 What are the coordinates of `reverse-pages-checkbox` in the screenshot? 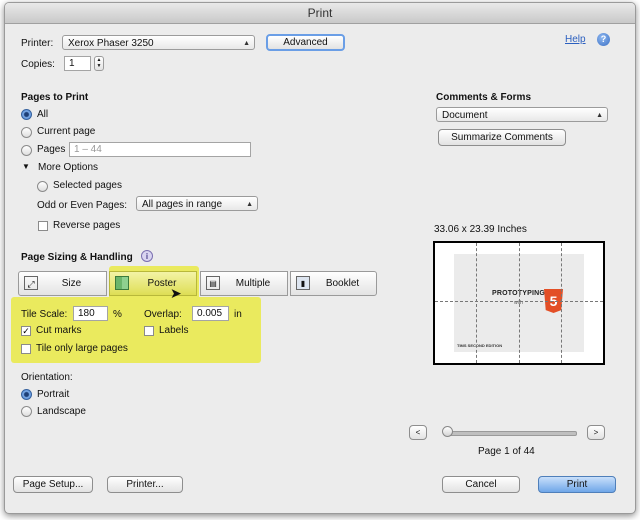 It's located at (43, 226).